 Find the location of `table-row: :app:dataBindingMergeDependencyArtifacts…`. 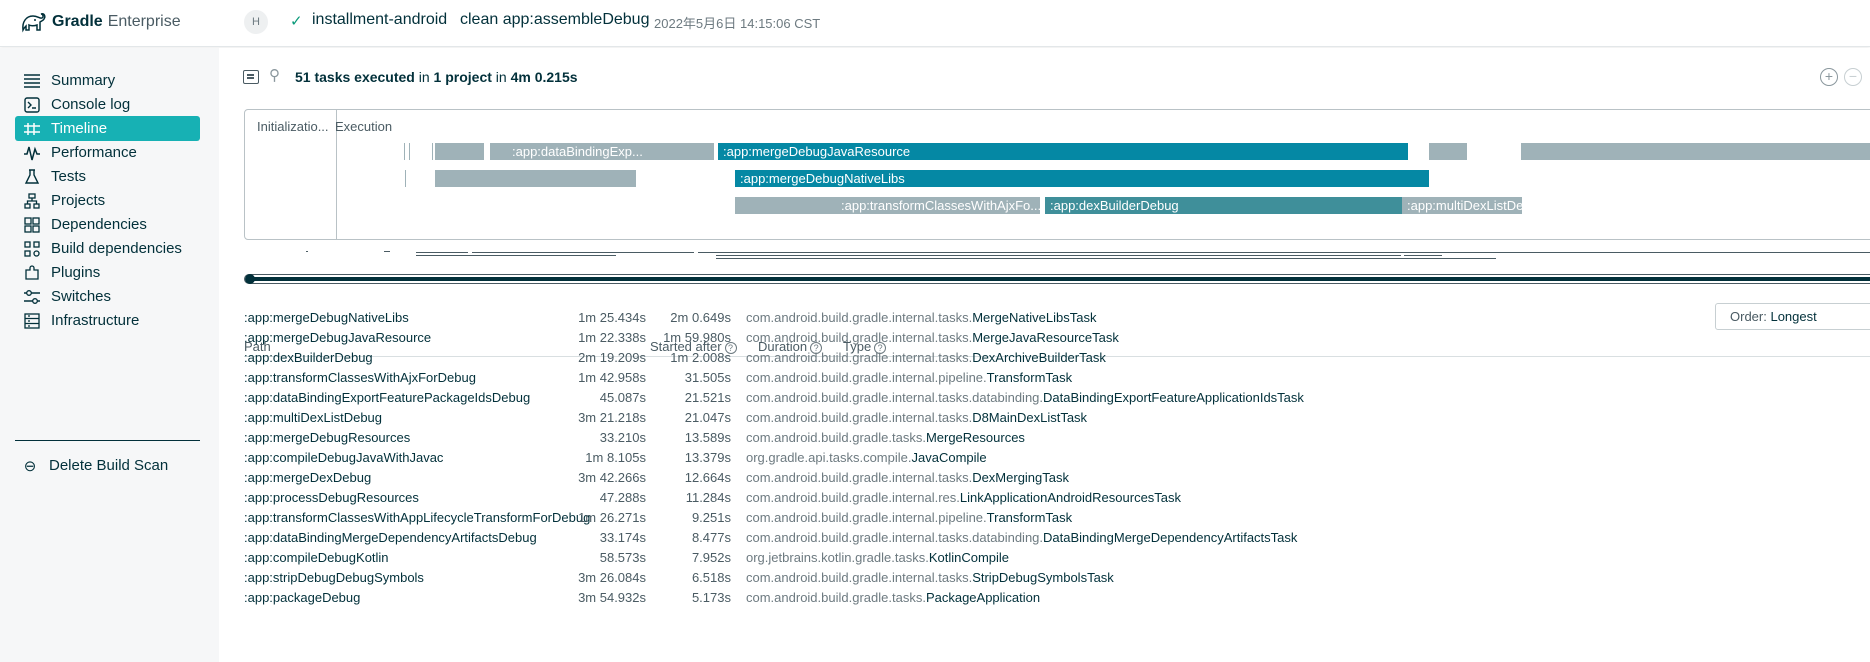

table-row: :app:dataBindingMergeDependencyArtifacts… is located at coordinates (1057, 538).